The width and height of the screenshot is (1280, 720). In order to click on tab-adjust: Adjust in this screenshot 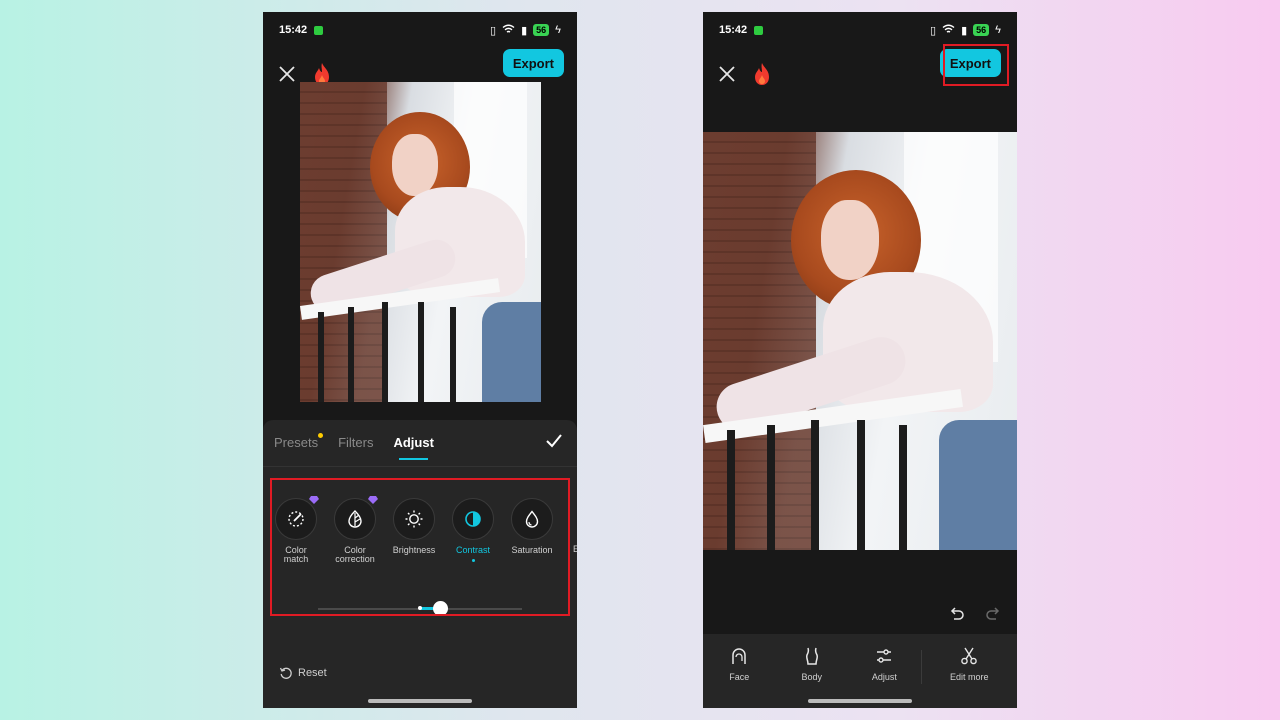, I will do `click(413, 442)`.